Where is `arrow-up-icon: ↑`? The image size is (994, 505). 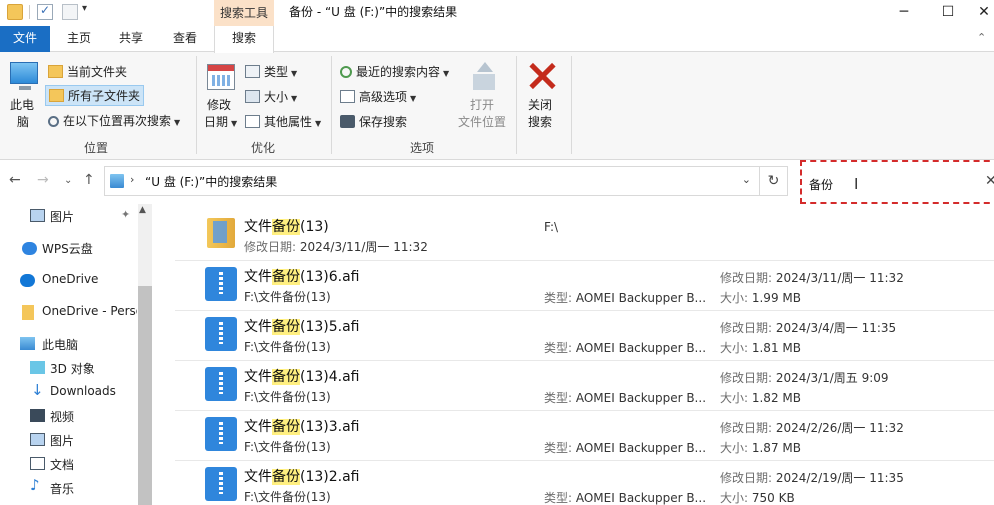 arrow-up-icon: ↑ is located at coordinates (89, 180).